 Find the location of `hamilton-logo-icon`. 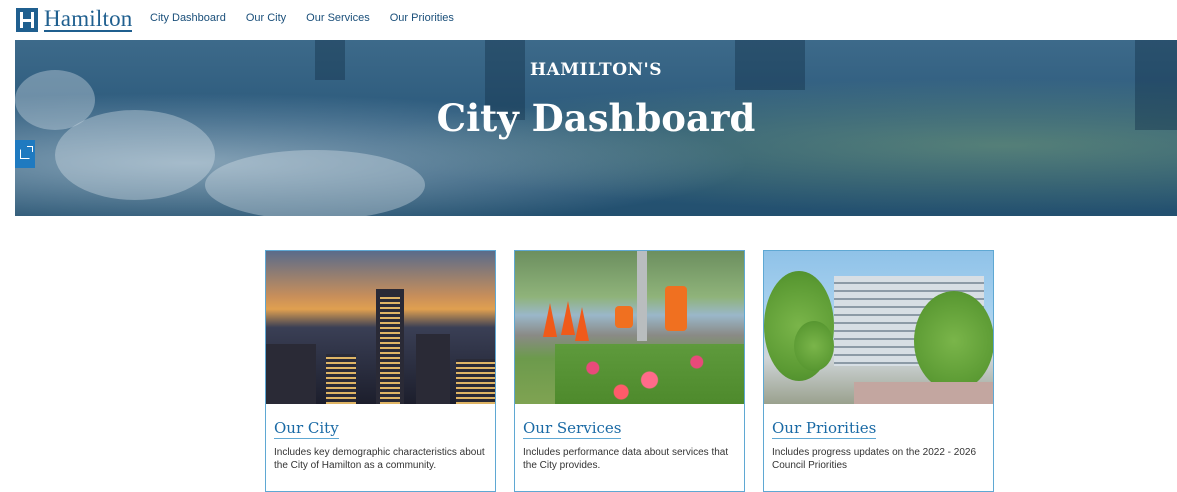

hamilton-logo-icon is located at coordinates (27, 20).